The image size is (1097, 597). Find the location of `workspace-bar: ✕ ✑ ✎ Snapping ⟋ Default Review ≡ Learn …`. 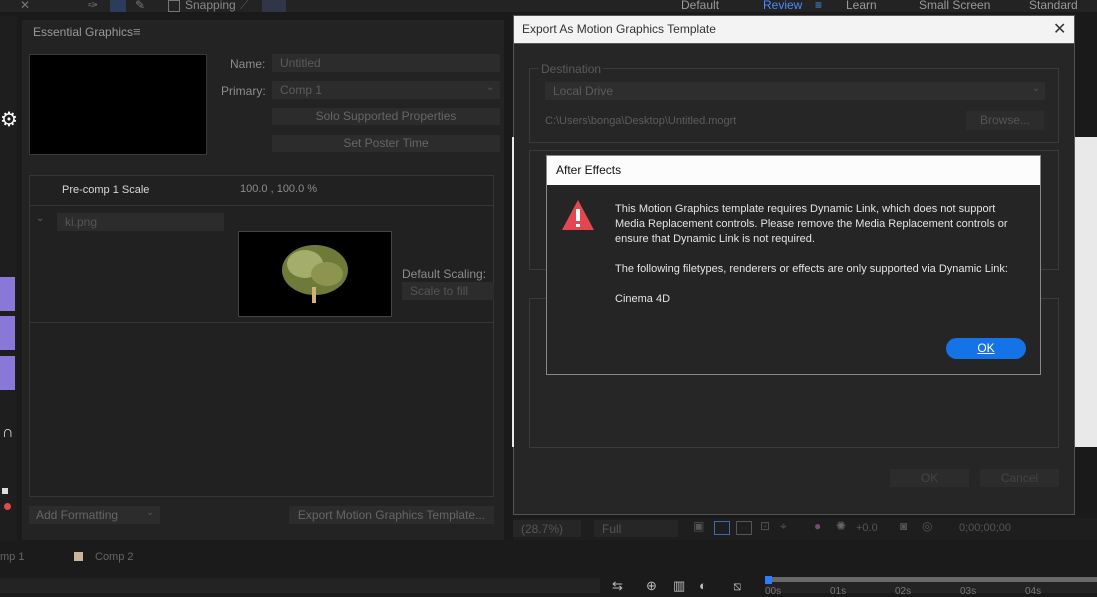

workspace-bar: ✕ ✑ ✎ Snapping ⟋ Default Review ≡ Learn … is located at coordinates (548, 6).